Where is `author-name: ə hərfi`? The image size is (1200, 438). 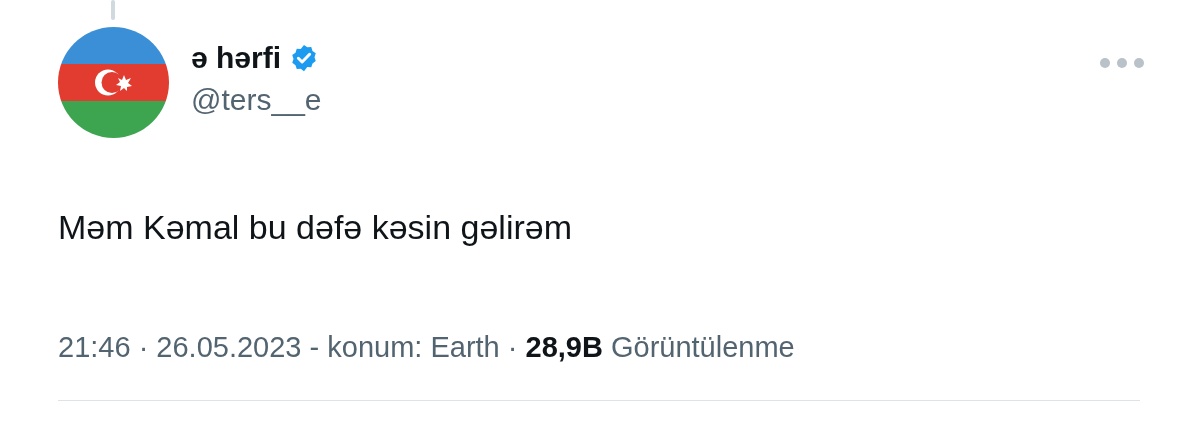
author-name: ə hərfi is located at coordinates (236, 58).